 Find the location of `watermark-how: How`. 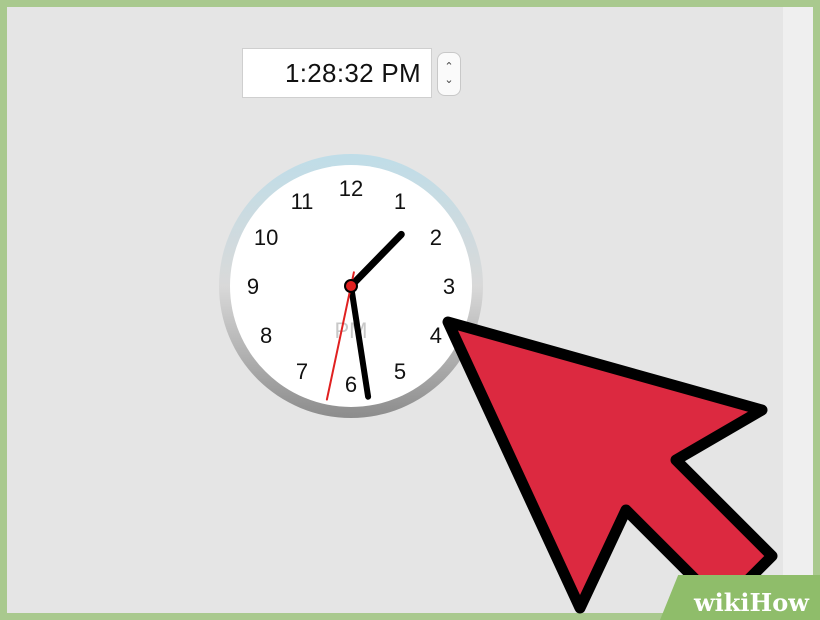

watermark-how: How is located at coordinates (779, 602).